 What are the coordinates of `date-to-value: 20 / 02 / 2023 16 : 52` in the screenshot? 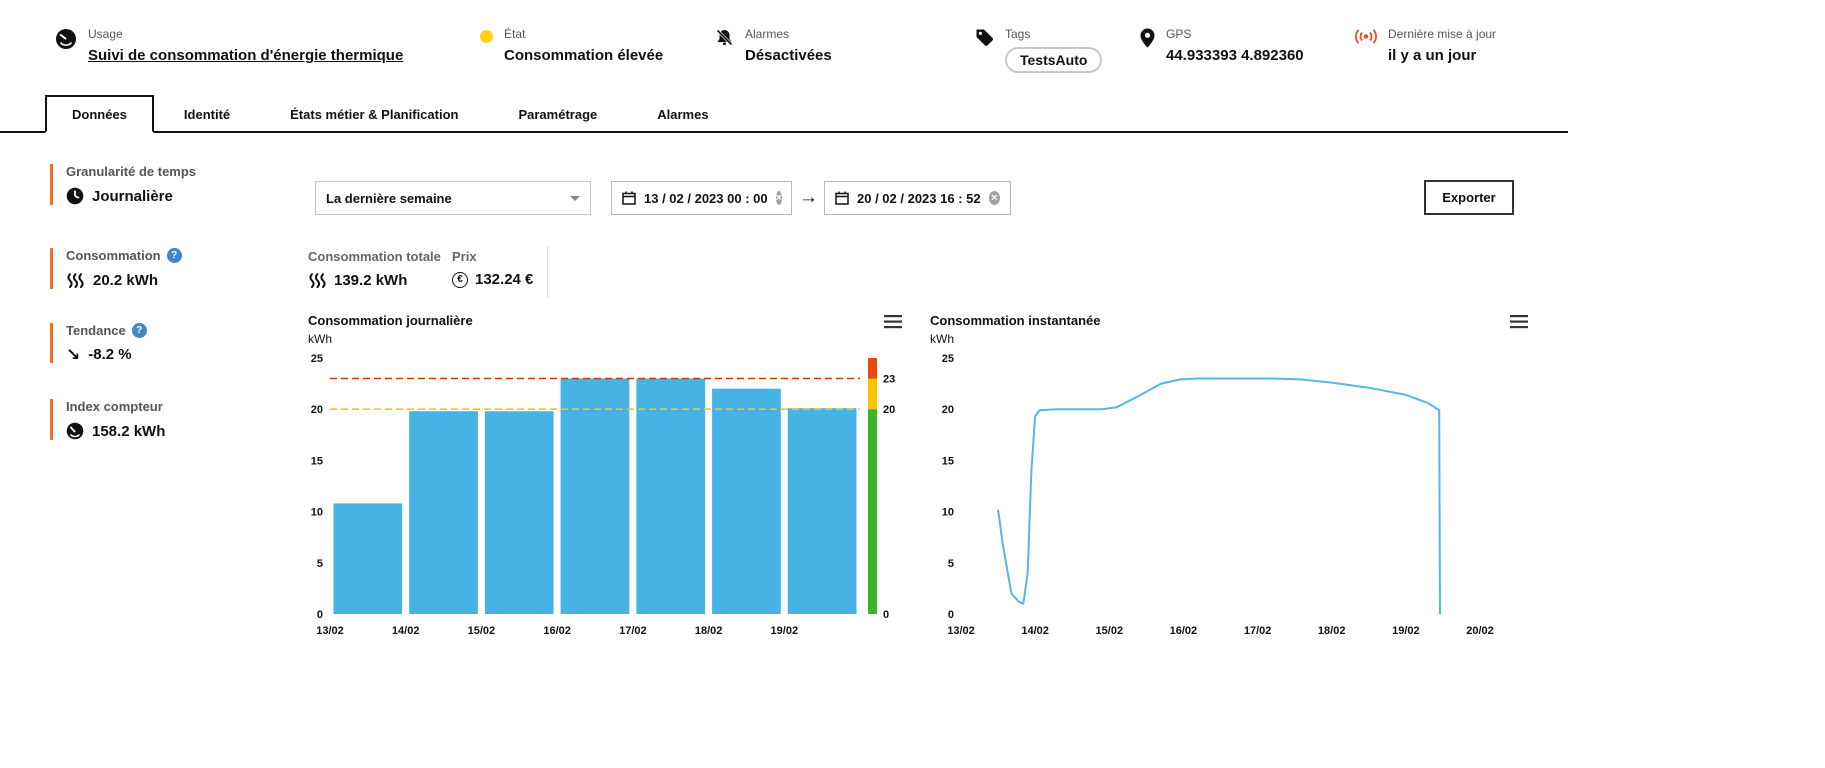 It's located at (919, 198).